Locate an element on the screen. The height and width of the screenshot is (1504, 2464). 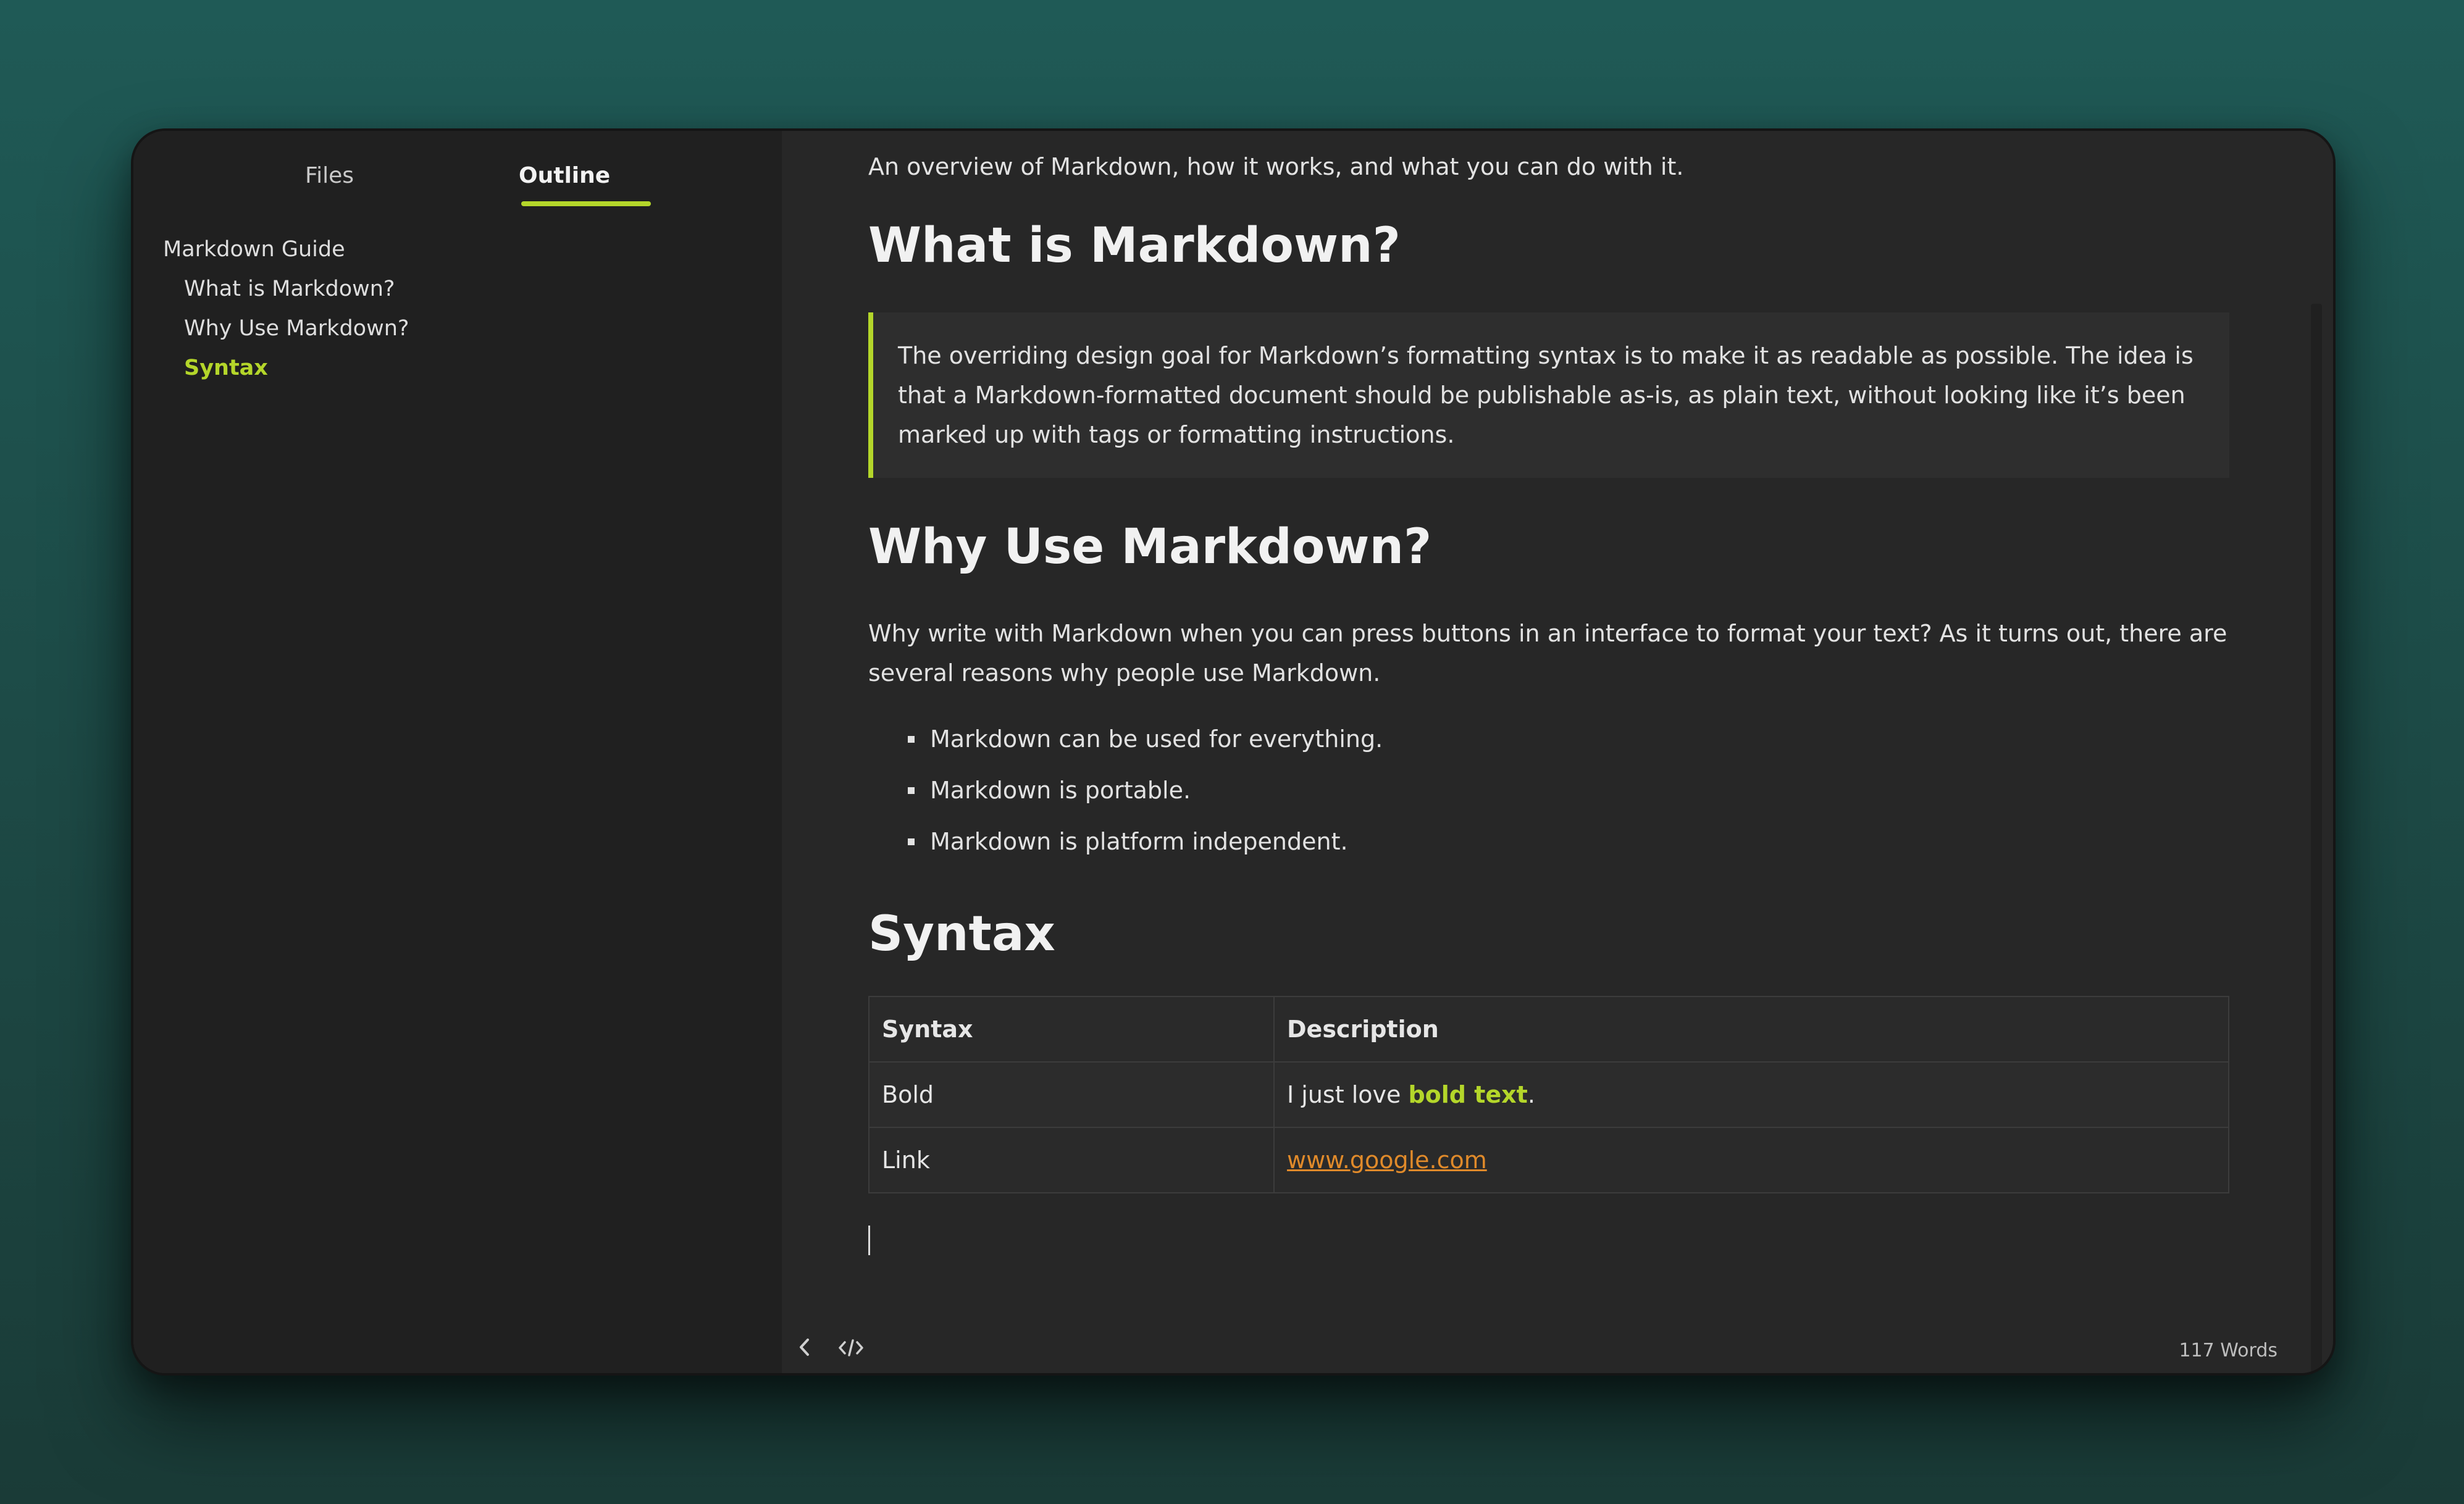
table-cell: Link is located at coordinates (1072, 1160).